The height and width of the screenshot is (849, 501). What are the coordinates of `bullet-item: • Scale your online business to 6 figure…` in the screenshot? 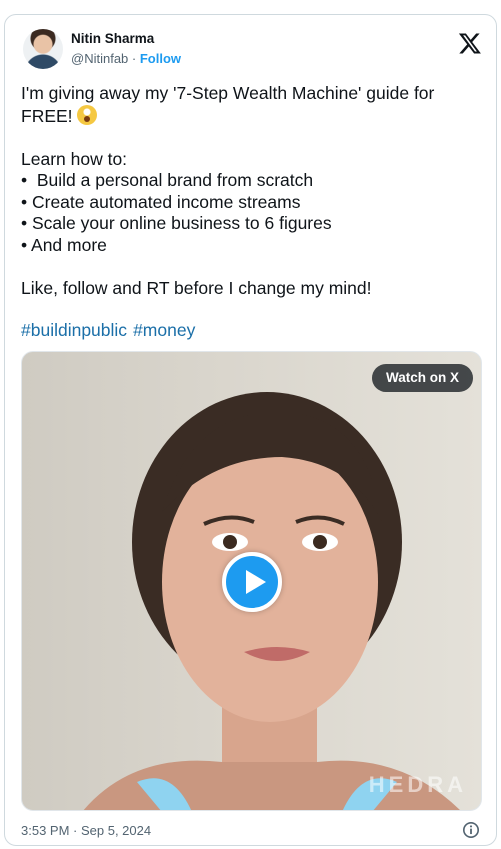 It's located at (176, 223).